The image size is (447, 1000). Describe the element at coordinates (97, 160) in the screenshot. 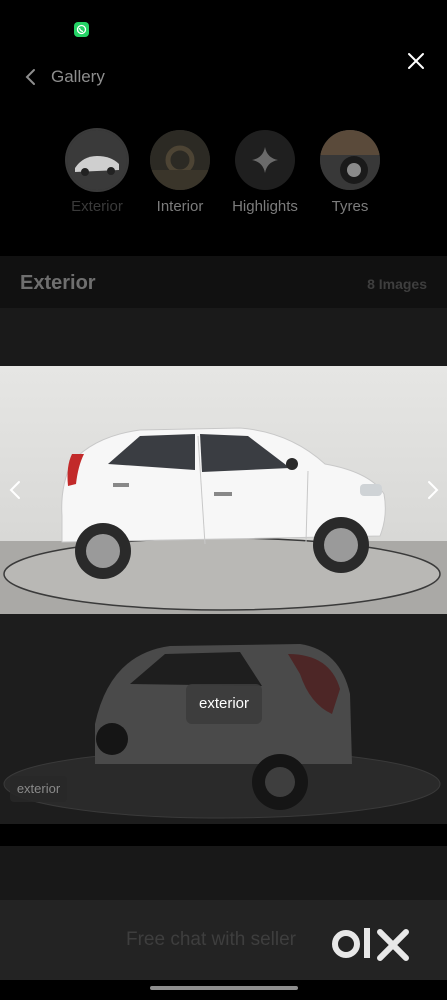

I see `exterior-thumbnail` at that location.